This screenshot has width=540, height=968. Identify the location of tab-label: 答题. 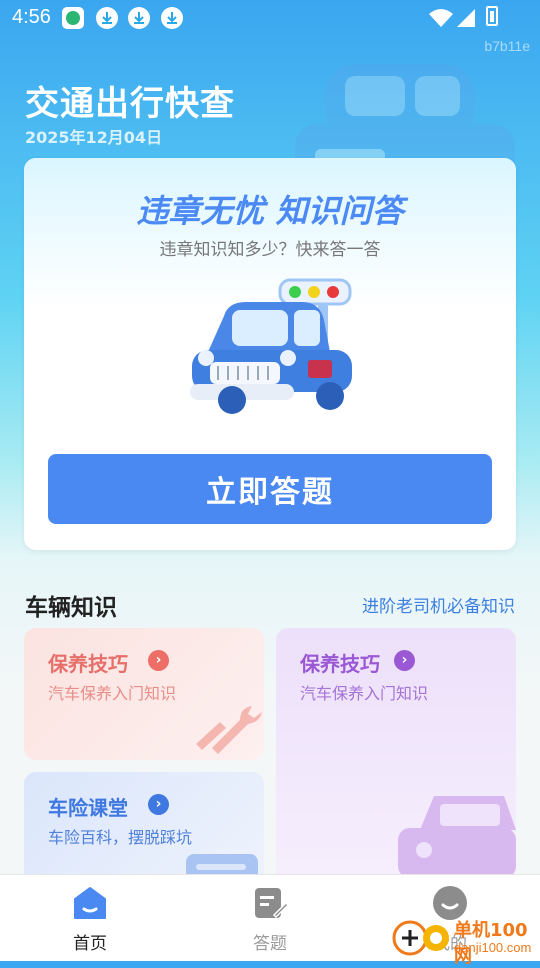
(270, 944).